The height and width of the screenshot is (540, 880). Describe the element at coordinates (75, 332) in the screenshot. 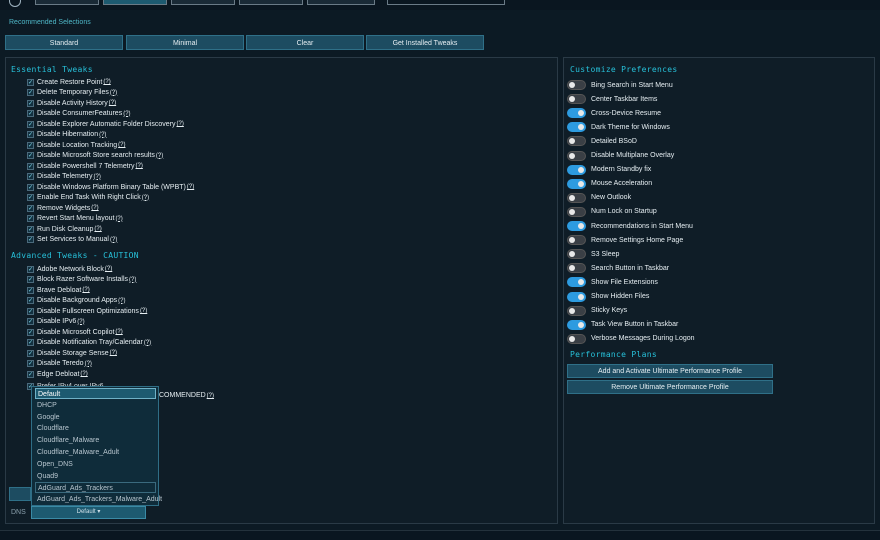

I see `tweak-item: ✓ Disable Microsoft Copilot (?)` at that location.